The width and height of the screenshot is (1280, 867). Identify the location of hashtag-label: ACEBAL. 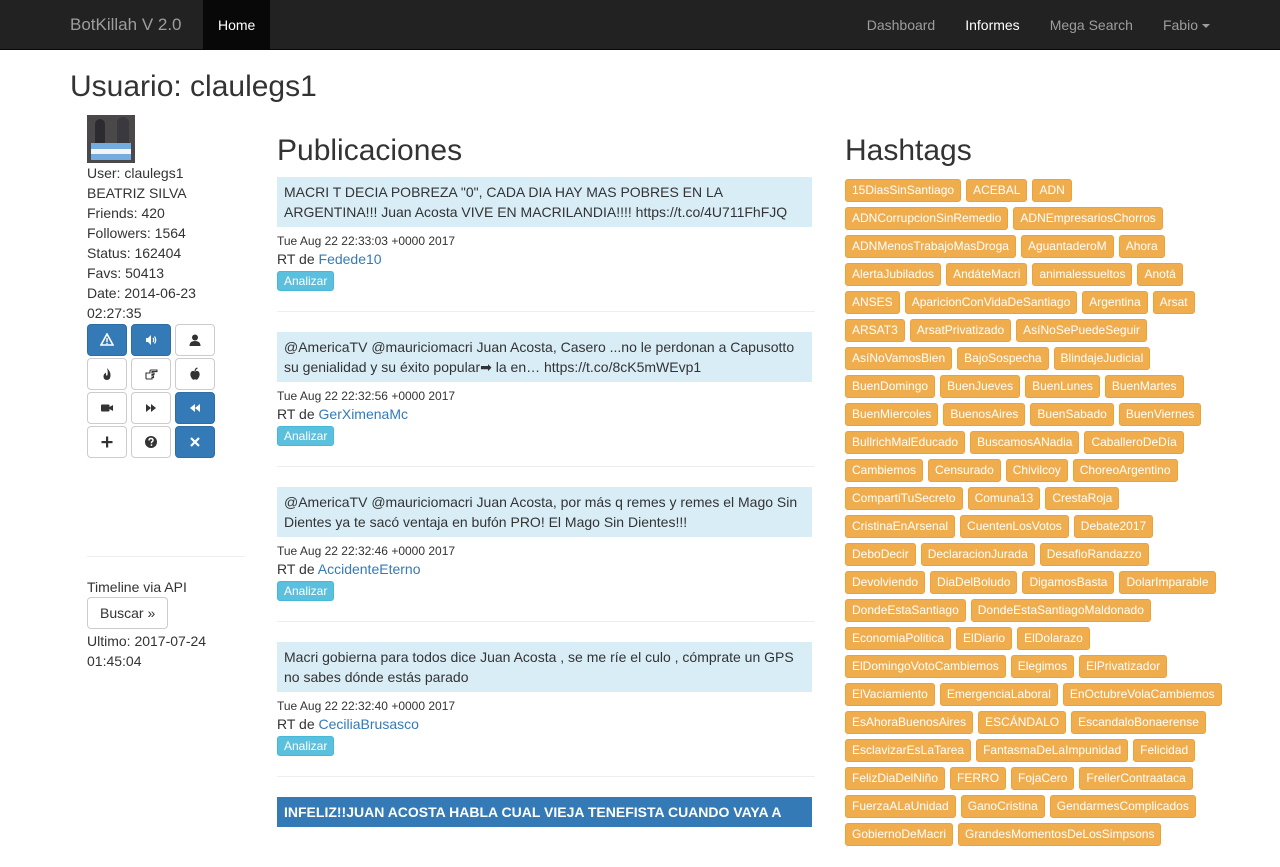
(997, 190).